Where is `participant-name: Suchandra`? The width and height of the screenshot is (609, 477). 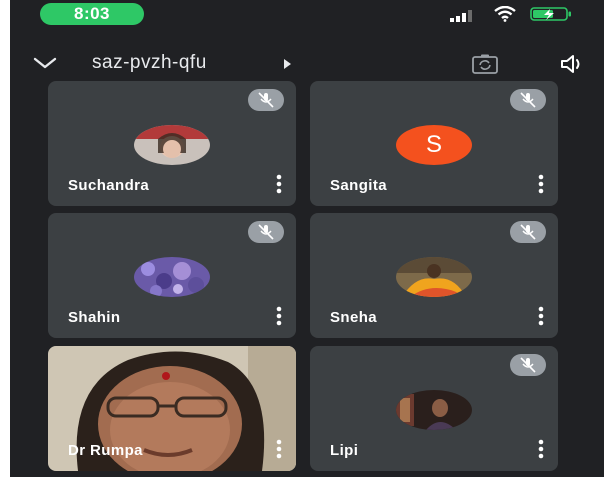 participant-name: Suchandra is located at coordinates (109, 185).